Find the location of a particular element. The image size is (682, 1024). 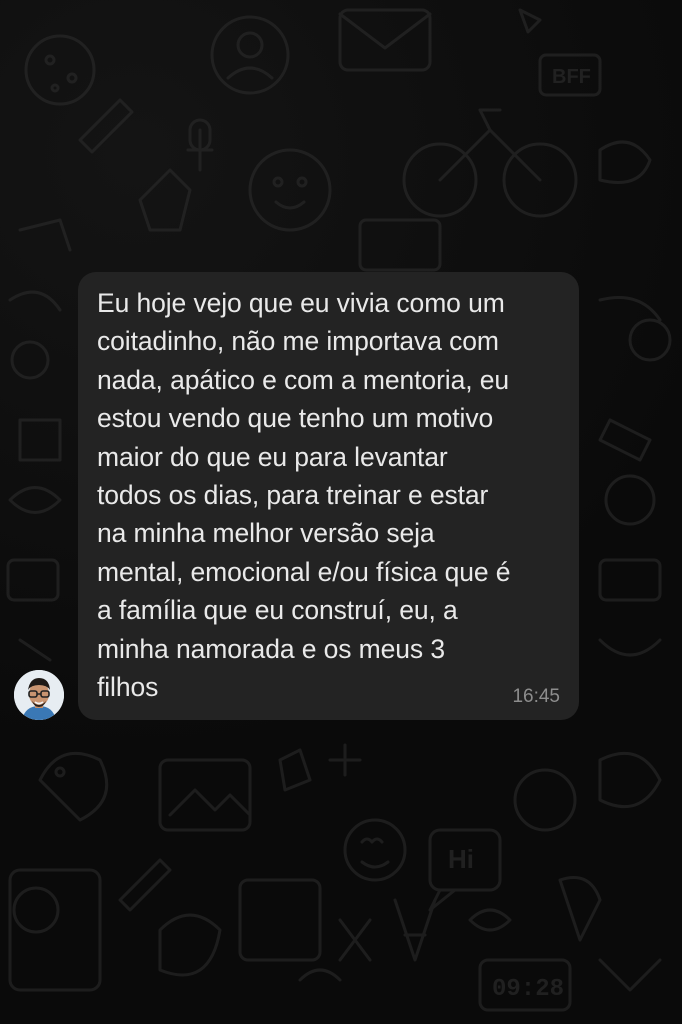

sender-avatar is located at coordinates (39, 695).